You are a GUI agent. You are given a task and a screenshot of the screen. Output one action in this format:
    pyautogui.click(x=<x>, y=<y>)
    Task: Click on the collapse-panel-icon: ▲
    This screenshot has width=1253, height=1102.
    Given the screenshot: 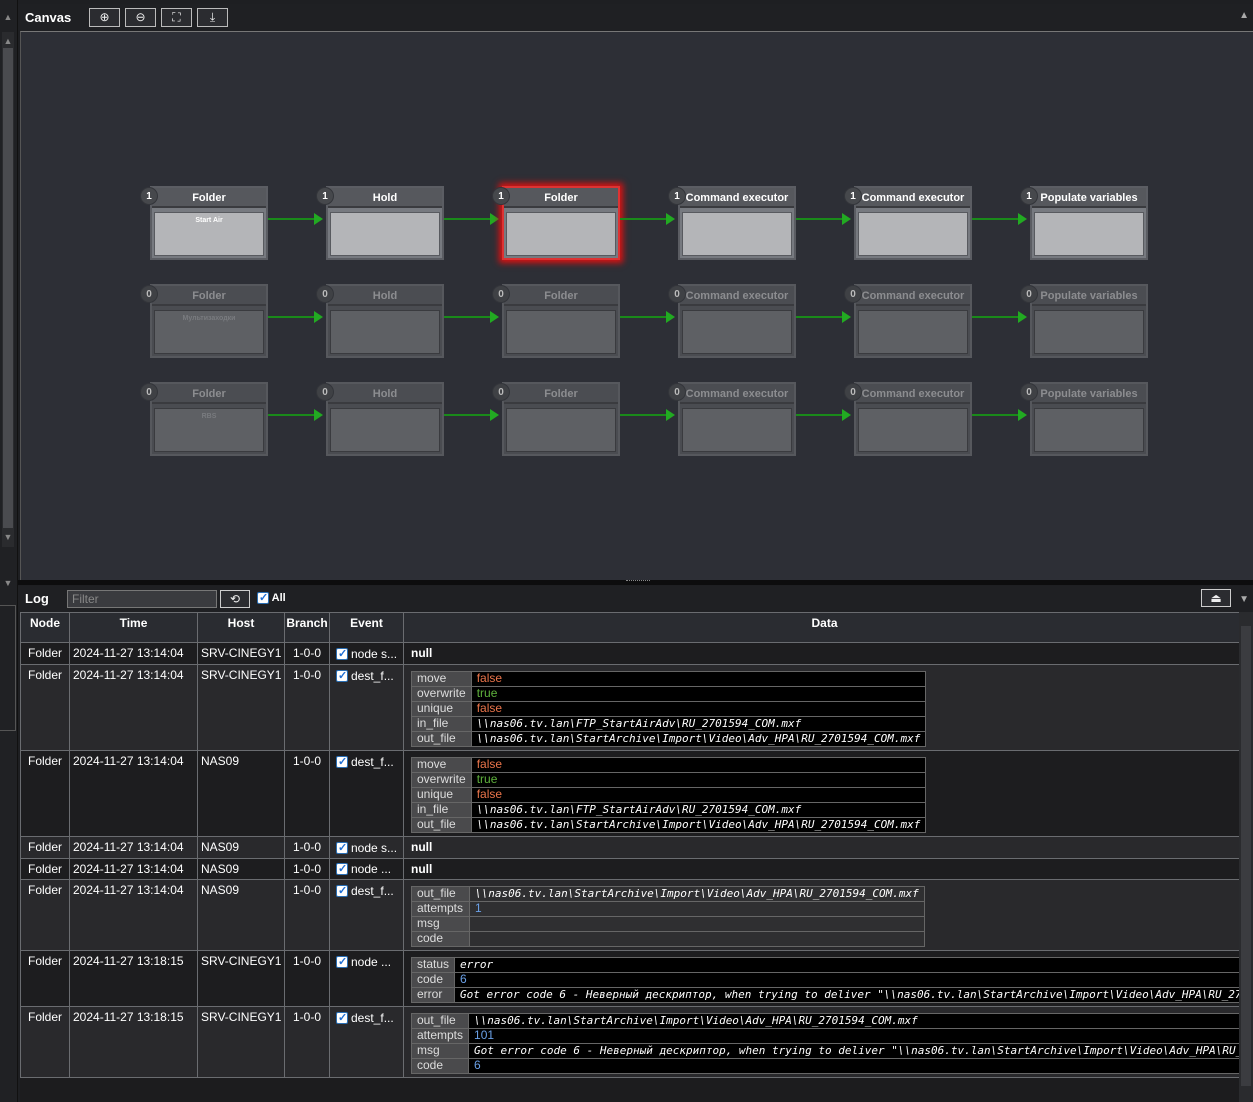 What is the action you would take?
    pyautogui.click(x=1244, y=15)
    